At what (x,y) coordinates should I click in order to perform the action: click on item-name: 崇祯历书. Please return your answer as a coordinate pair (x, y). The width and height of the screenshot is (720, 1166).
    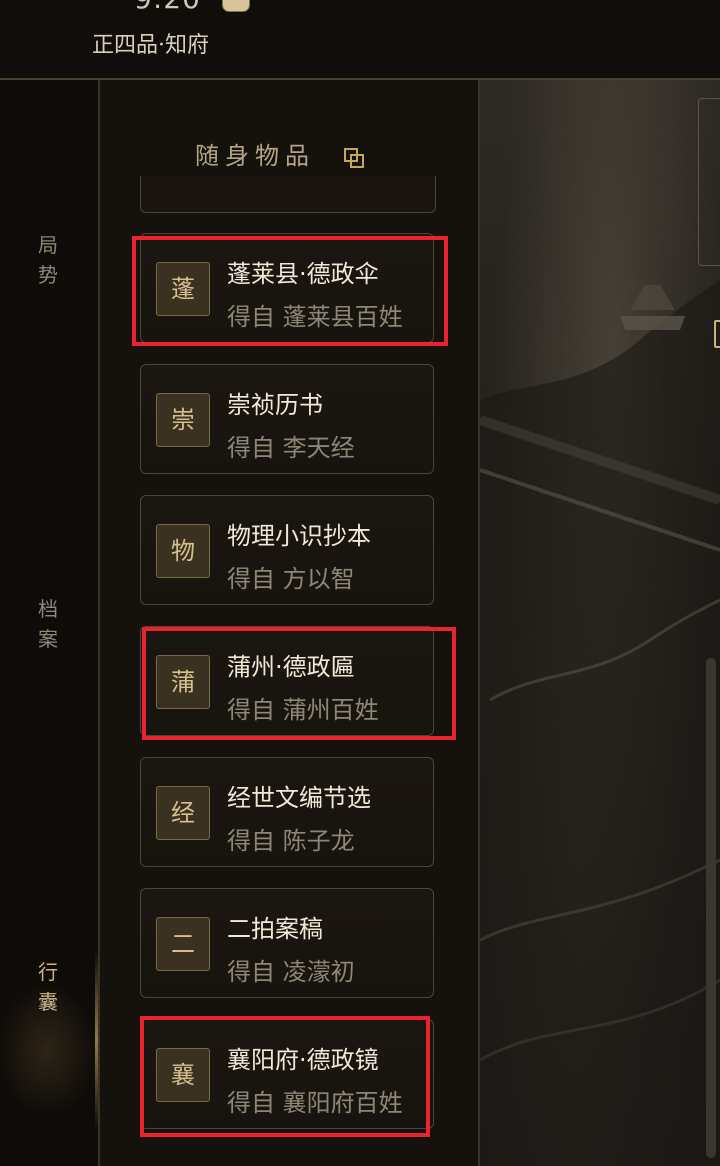
    Looking at the image, I should click on (275, 405).